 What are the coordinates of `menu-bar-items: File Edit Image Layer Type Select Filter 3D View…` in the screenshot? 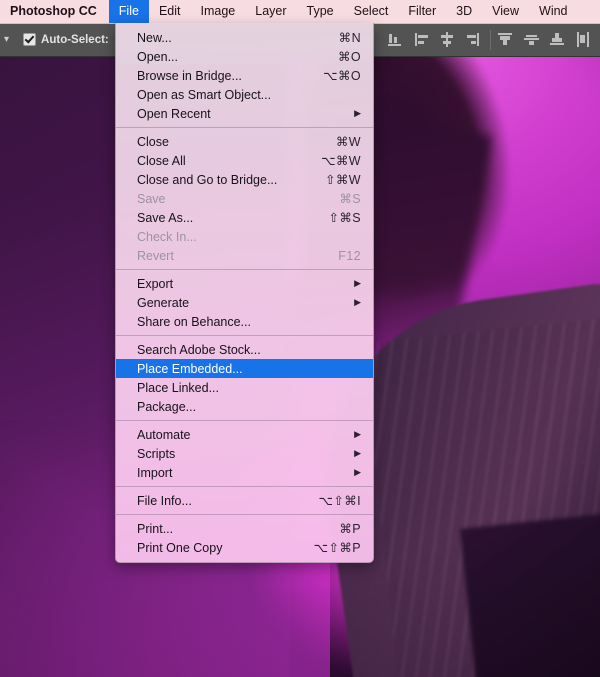 It's located at (343, 11).